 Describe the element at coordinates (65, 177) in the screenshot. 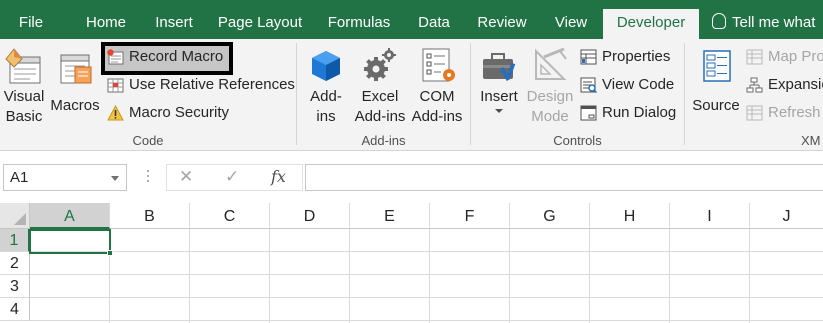

I see `name-box: A1` at that location.